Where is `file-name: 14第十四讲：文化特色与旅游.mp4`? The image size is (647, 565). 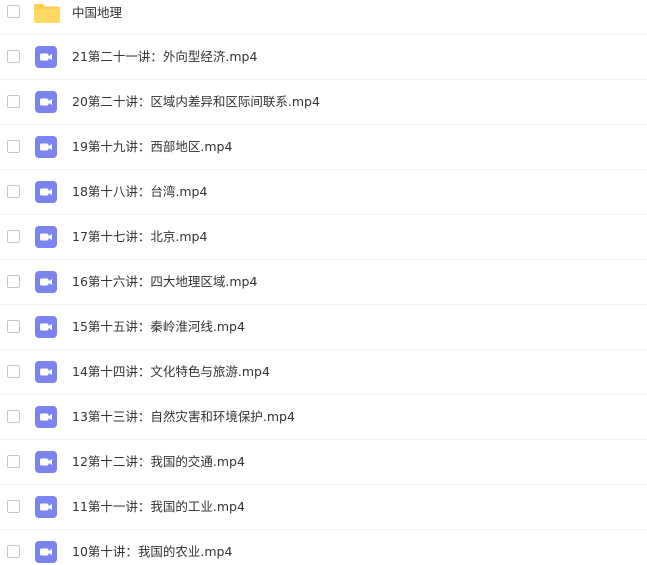
file-name: 14第十四讲：文化特色与旅游.mp4 is located at coordinates (171, 371).